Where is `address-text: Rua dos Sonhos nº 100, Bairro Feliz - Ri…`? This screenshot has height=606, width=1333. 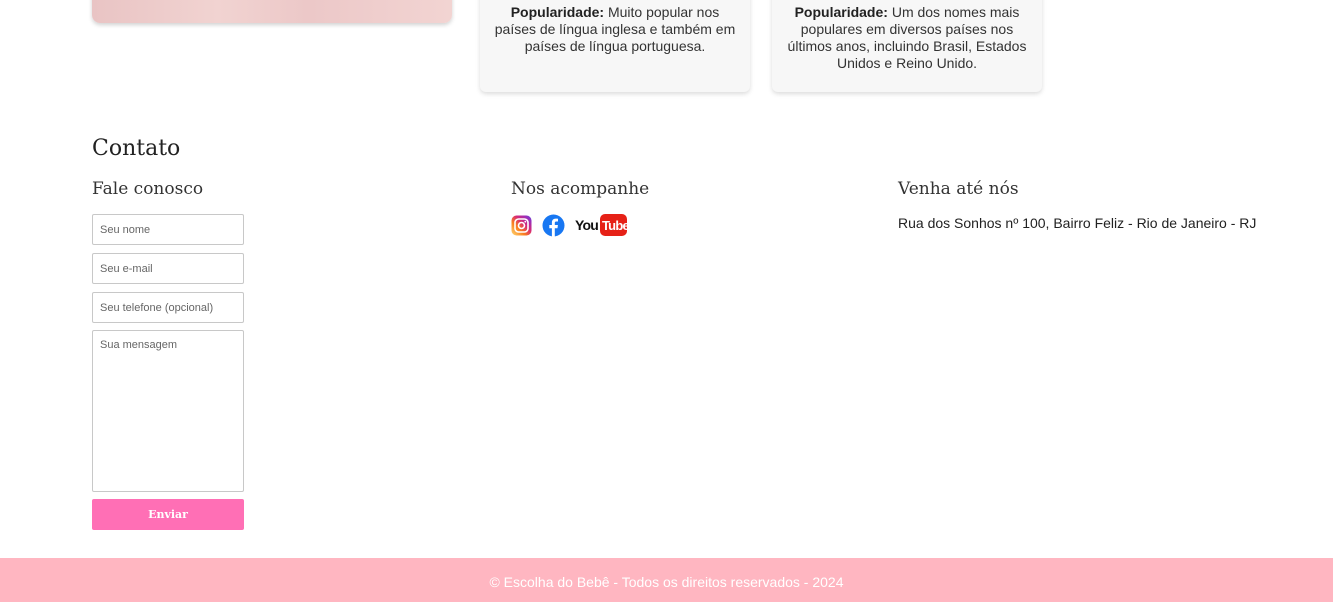 address-text: Rua dos Sonhos nº 100, Bairro Feliz - Ri… is located at coordinates (1077, 223).